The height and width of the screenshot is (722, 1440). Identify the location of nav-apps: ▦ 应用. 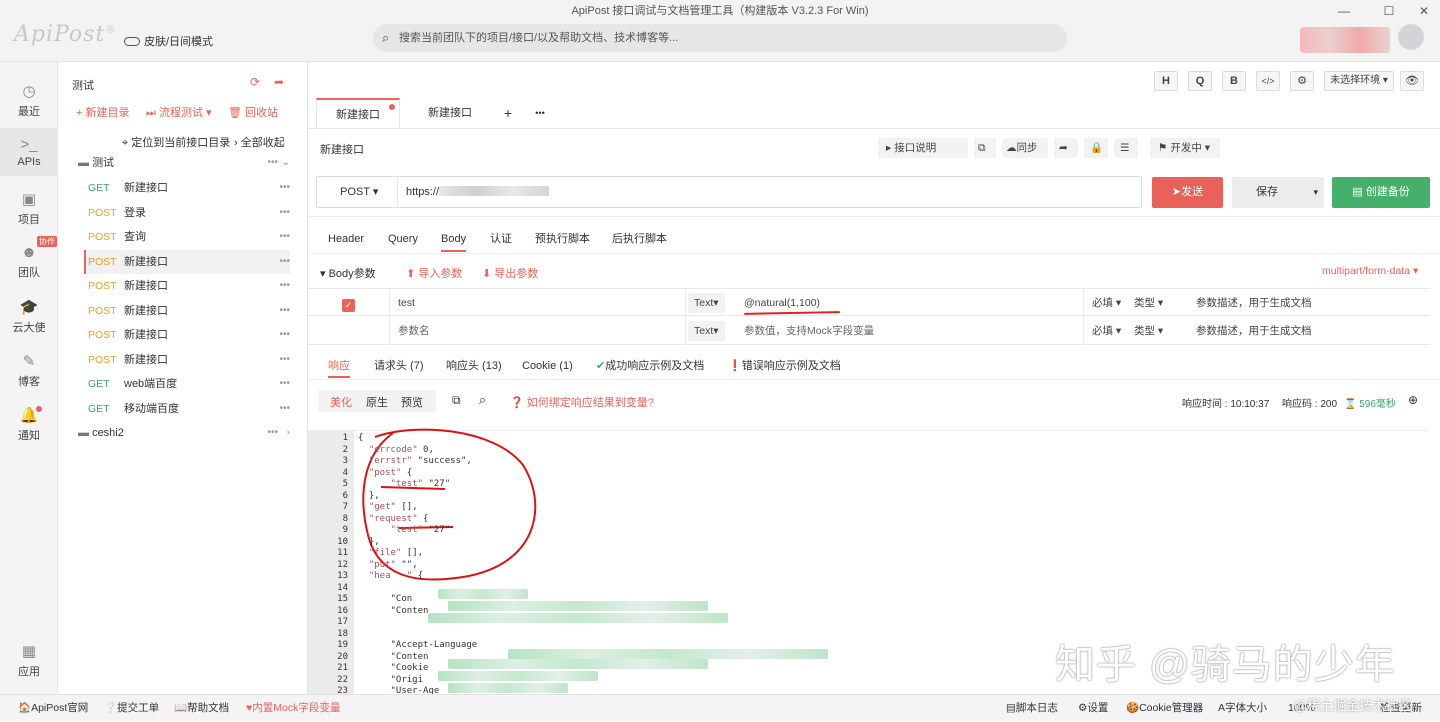
(29, 660).